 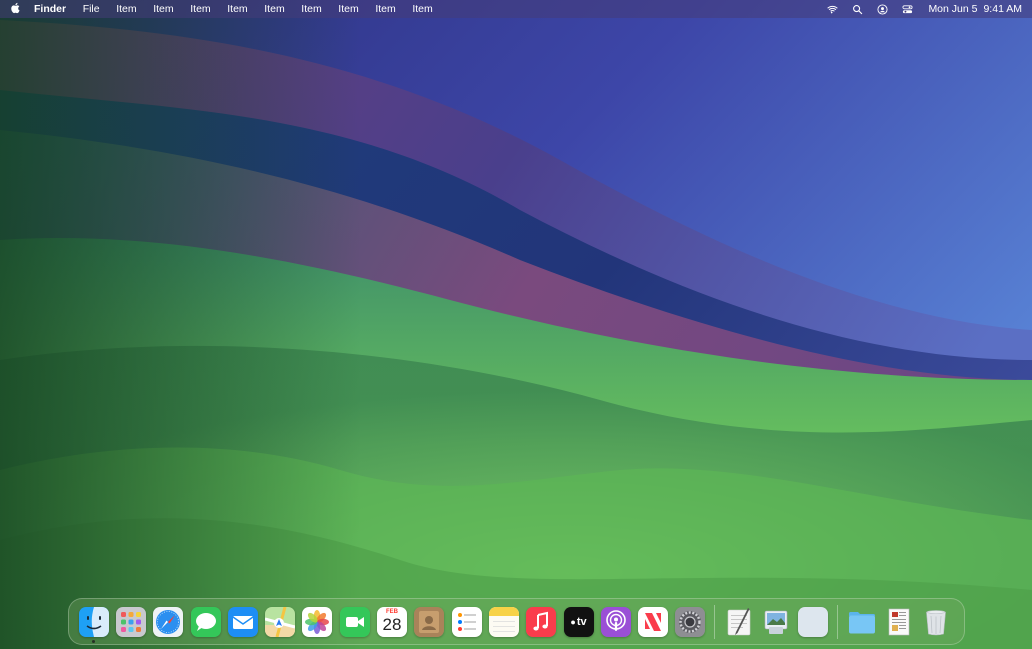 What do you see at coordinates (163, 9) in the screenshot?
I see `menu-item-2: Item` at bounding box center [163, 9].